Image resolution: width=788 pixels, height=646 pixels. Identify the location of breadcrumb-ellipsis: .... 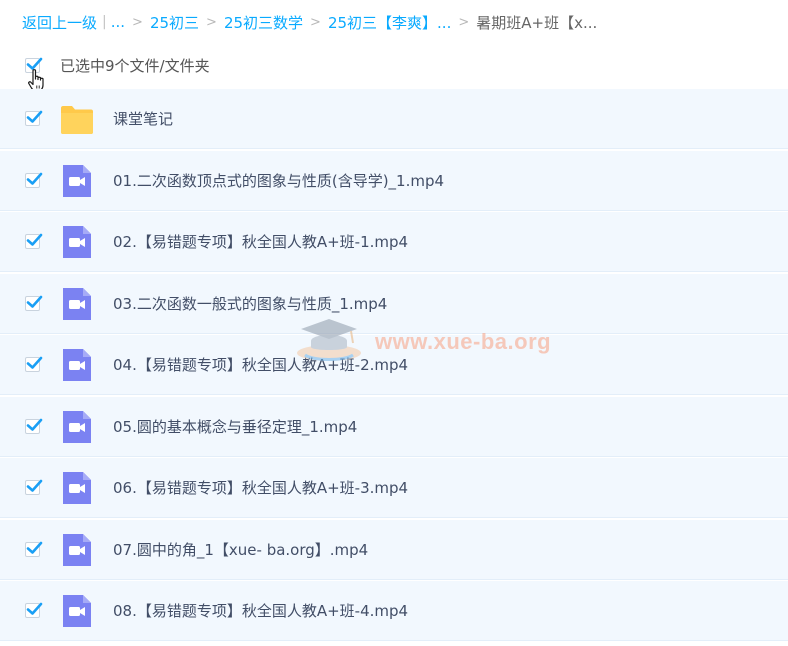
(118, 22).